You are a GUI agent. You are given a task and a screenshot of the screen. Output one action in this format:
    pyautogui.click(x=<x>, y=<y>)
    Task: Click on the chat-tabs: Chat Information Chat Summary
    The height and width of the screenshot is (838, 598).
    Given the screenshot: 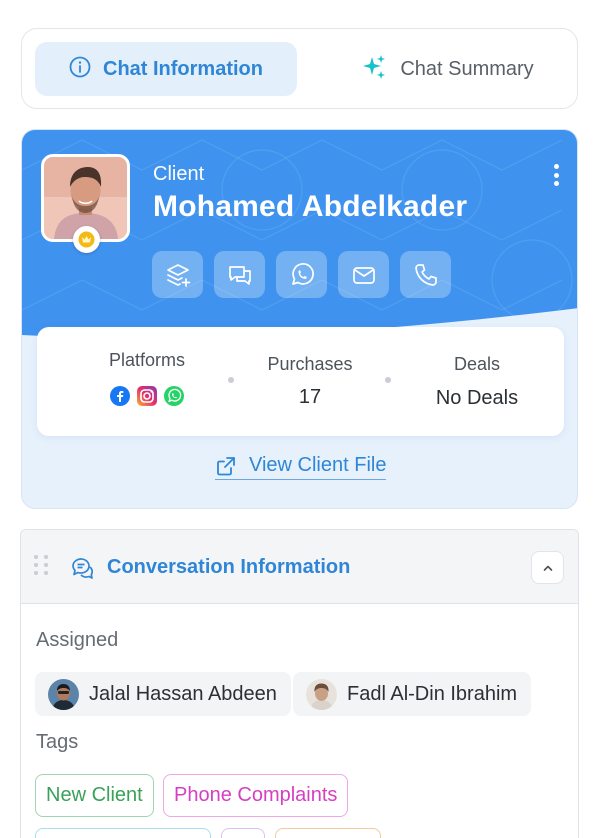 What is the action you would take?
    pyautogui.click(x=299, y=68)
    